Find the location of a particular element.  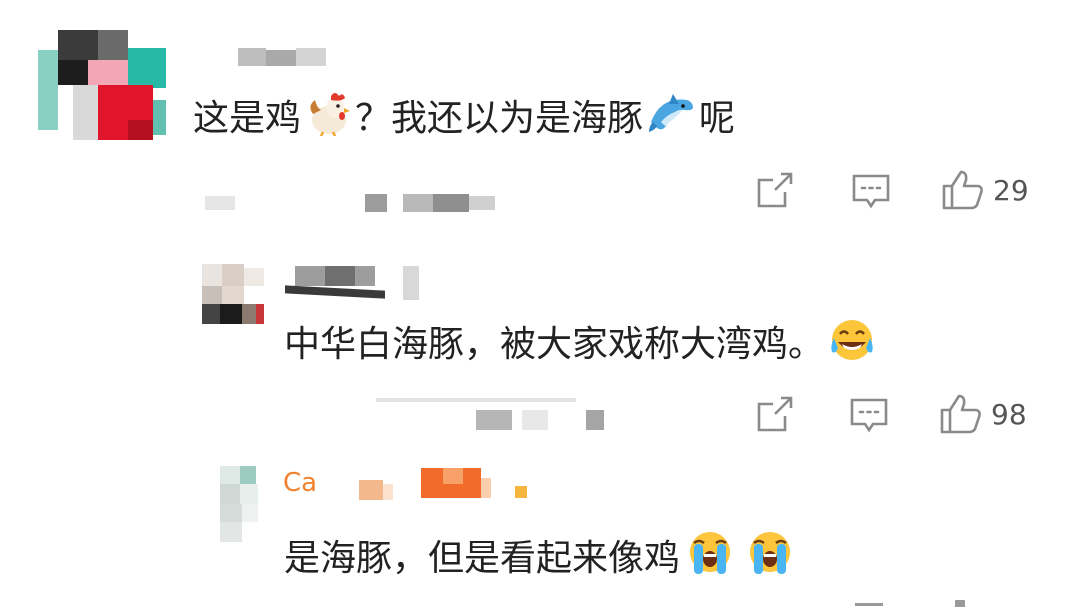

comment-text: 这是鸡 ？我还以为是海豚 呢 is located at coordinates (464, 116).